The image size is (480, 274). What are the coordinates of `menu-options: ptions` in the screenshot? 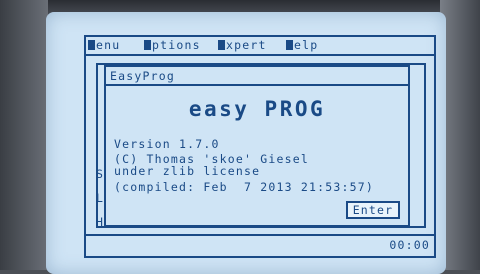 It's located at (172, 45).